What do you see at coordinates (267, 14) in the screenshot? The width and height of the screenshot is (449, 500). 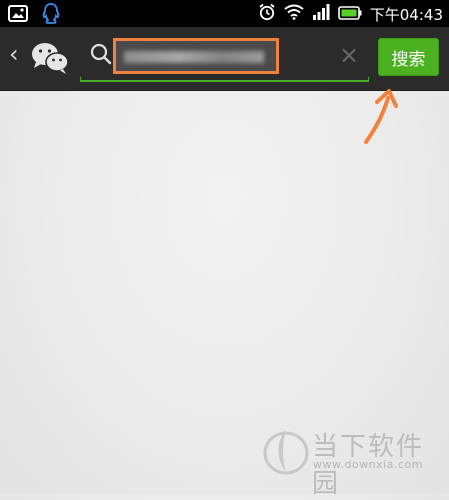 I see `alarm-icon` at bounding box center [267, 14].